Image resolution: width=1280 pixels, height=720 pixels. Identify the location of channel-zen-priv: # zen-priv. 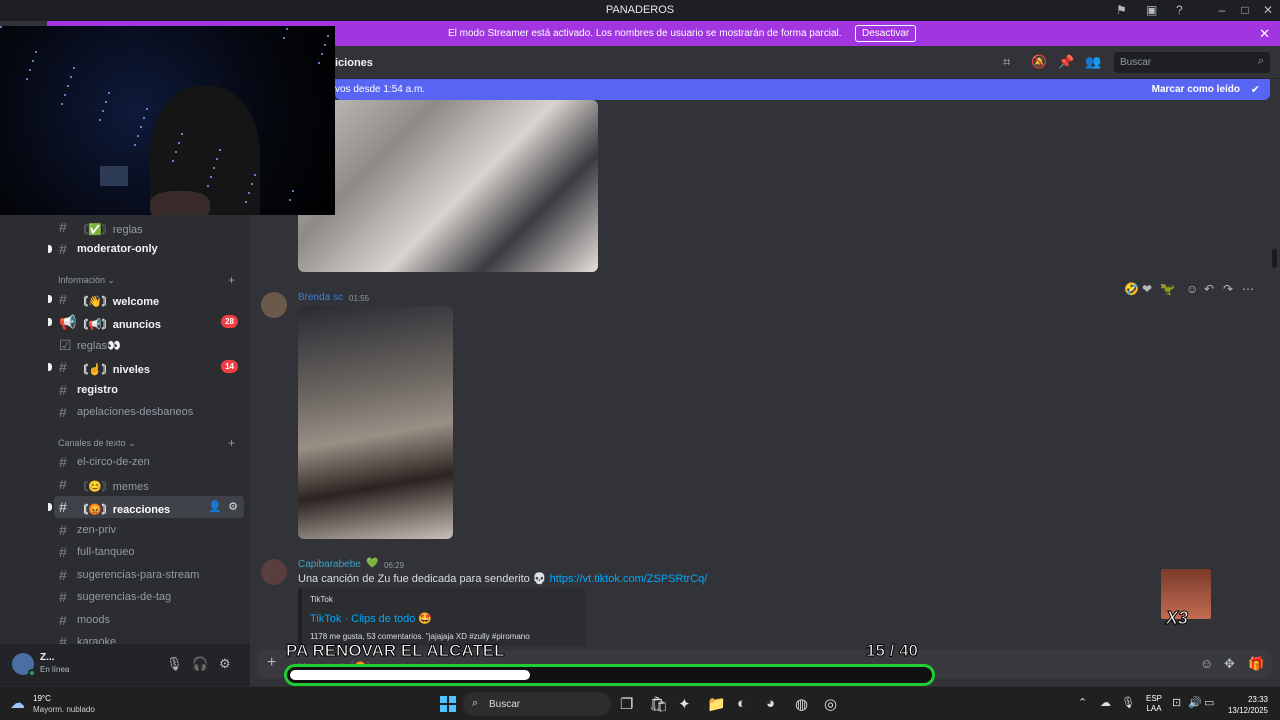
(149, 530).